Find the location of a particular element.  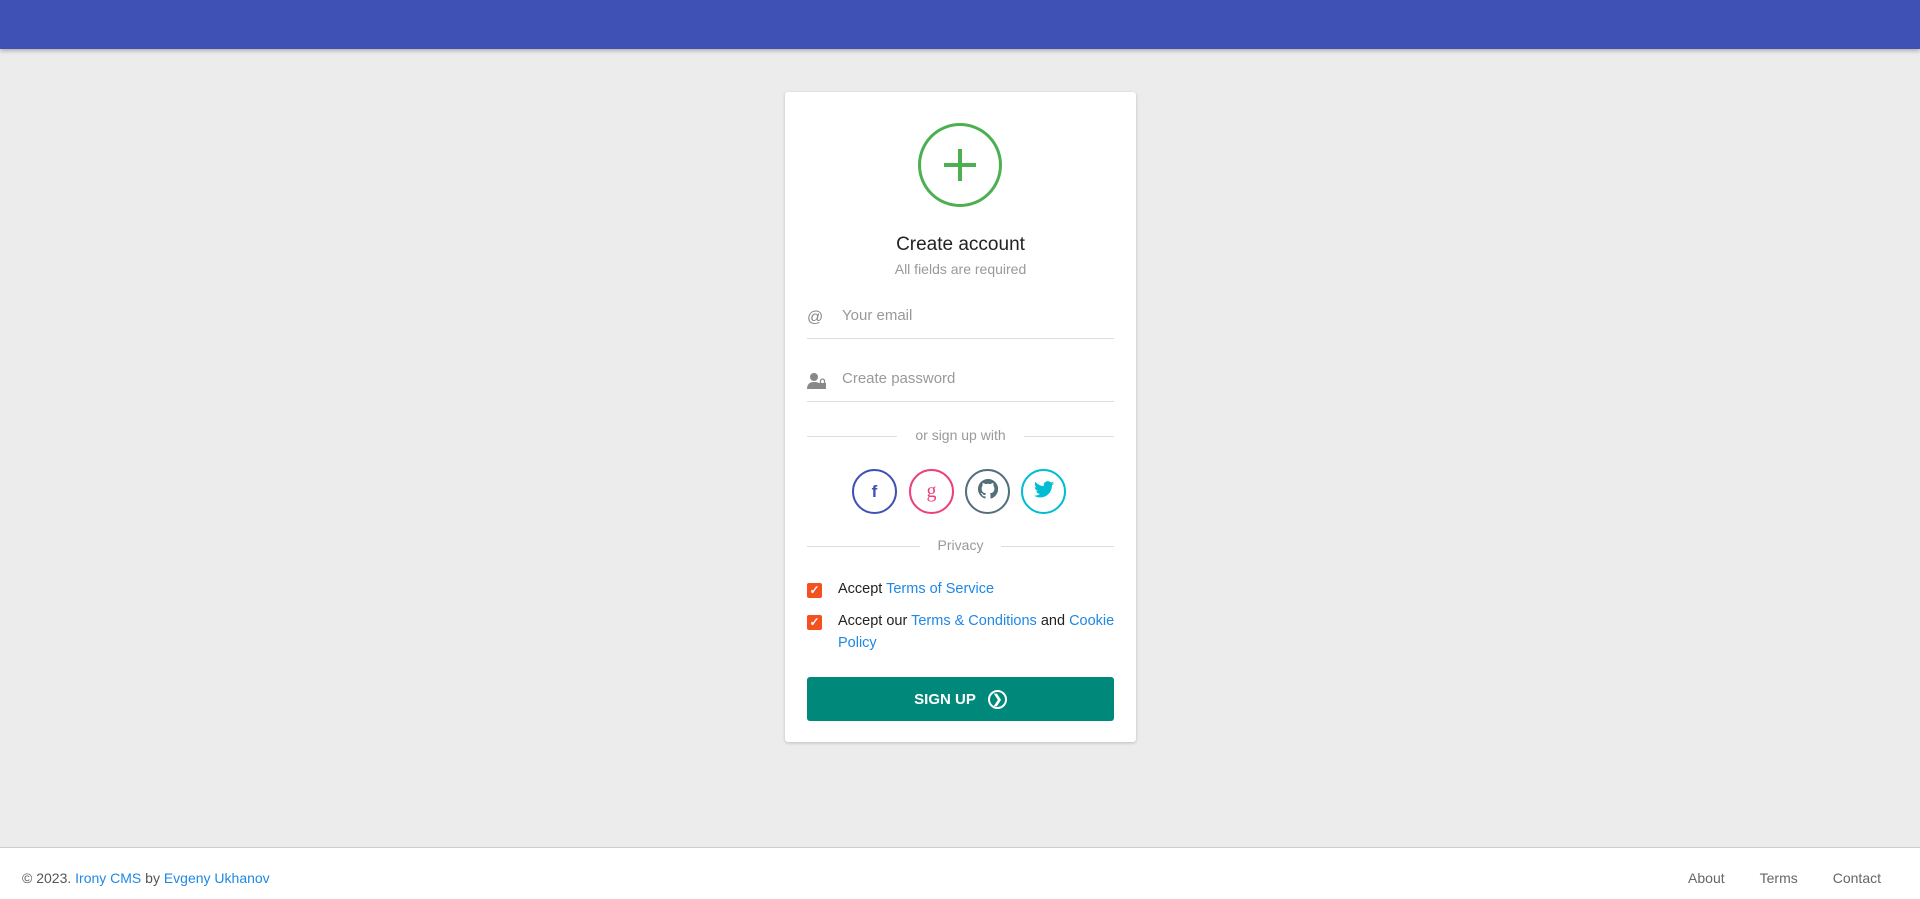

accept-our-text: Accept our is located at coordinates (875, 621).